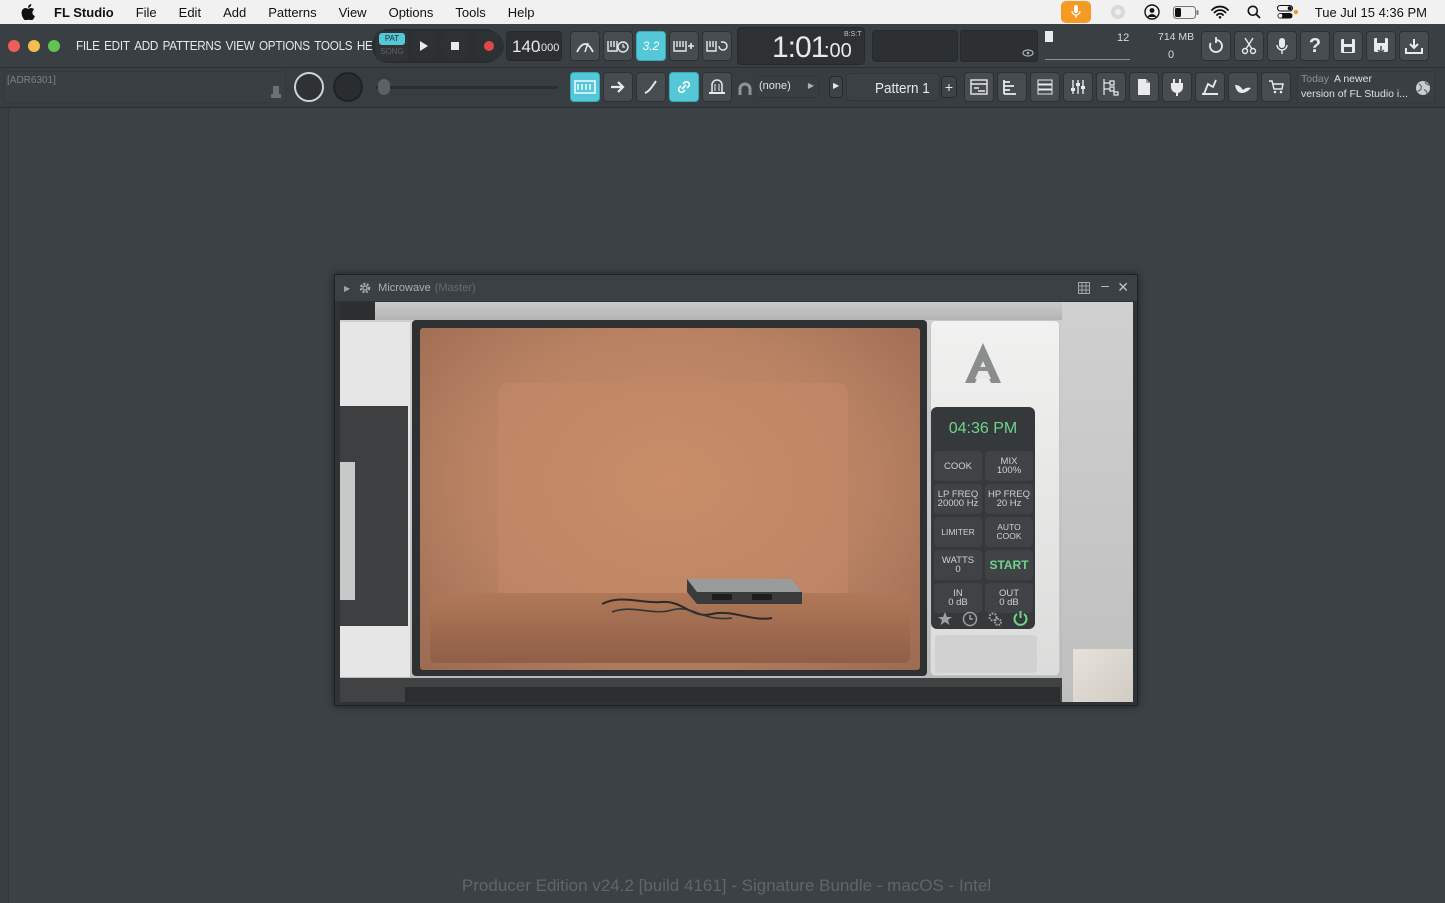  What do you see at coordinates (234, 12) in the screenshot?
I see `menu-add: Add` at bounding box center [234, 12].